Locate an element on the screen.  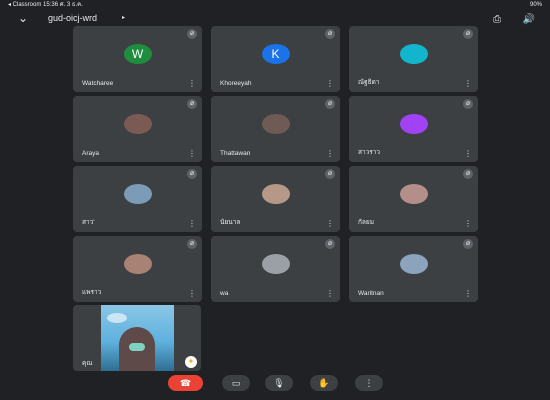
participant-tile: ⌀ Waritnan ⋮ is located at coordinates (413, 269).